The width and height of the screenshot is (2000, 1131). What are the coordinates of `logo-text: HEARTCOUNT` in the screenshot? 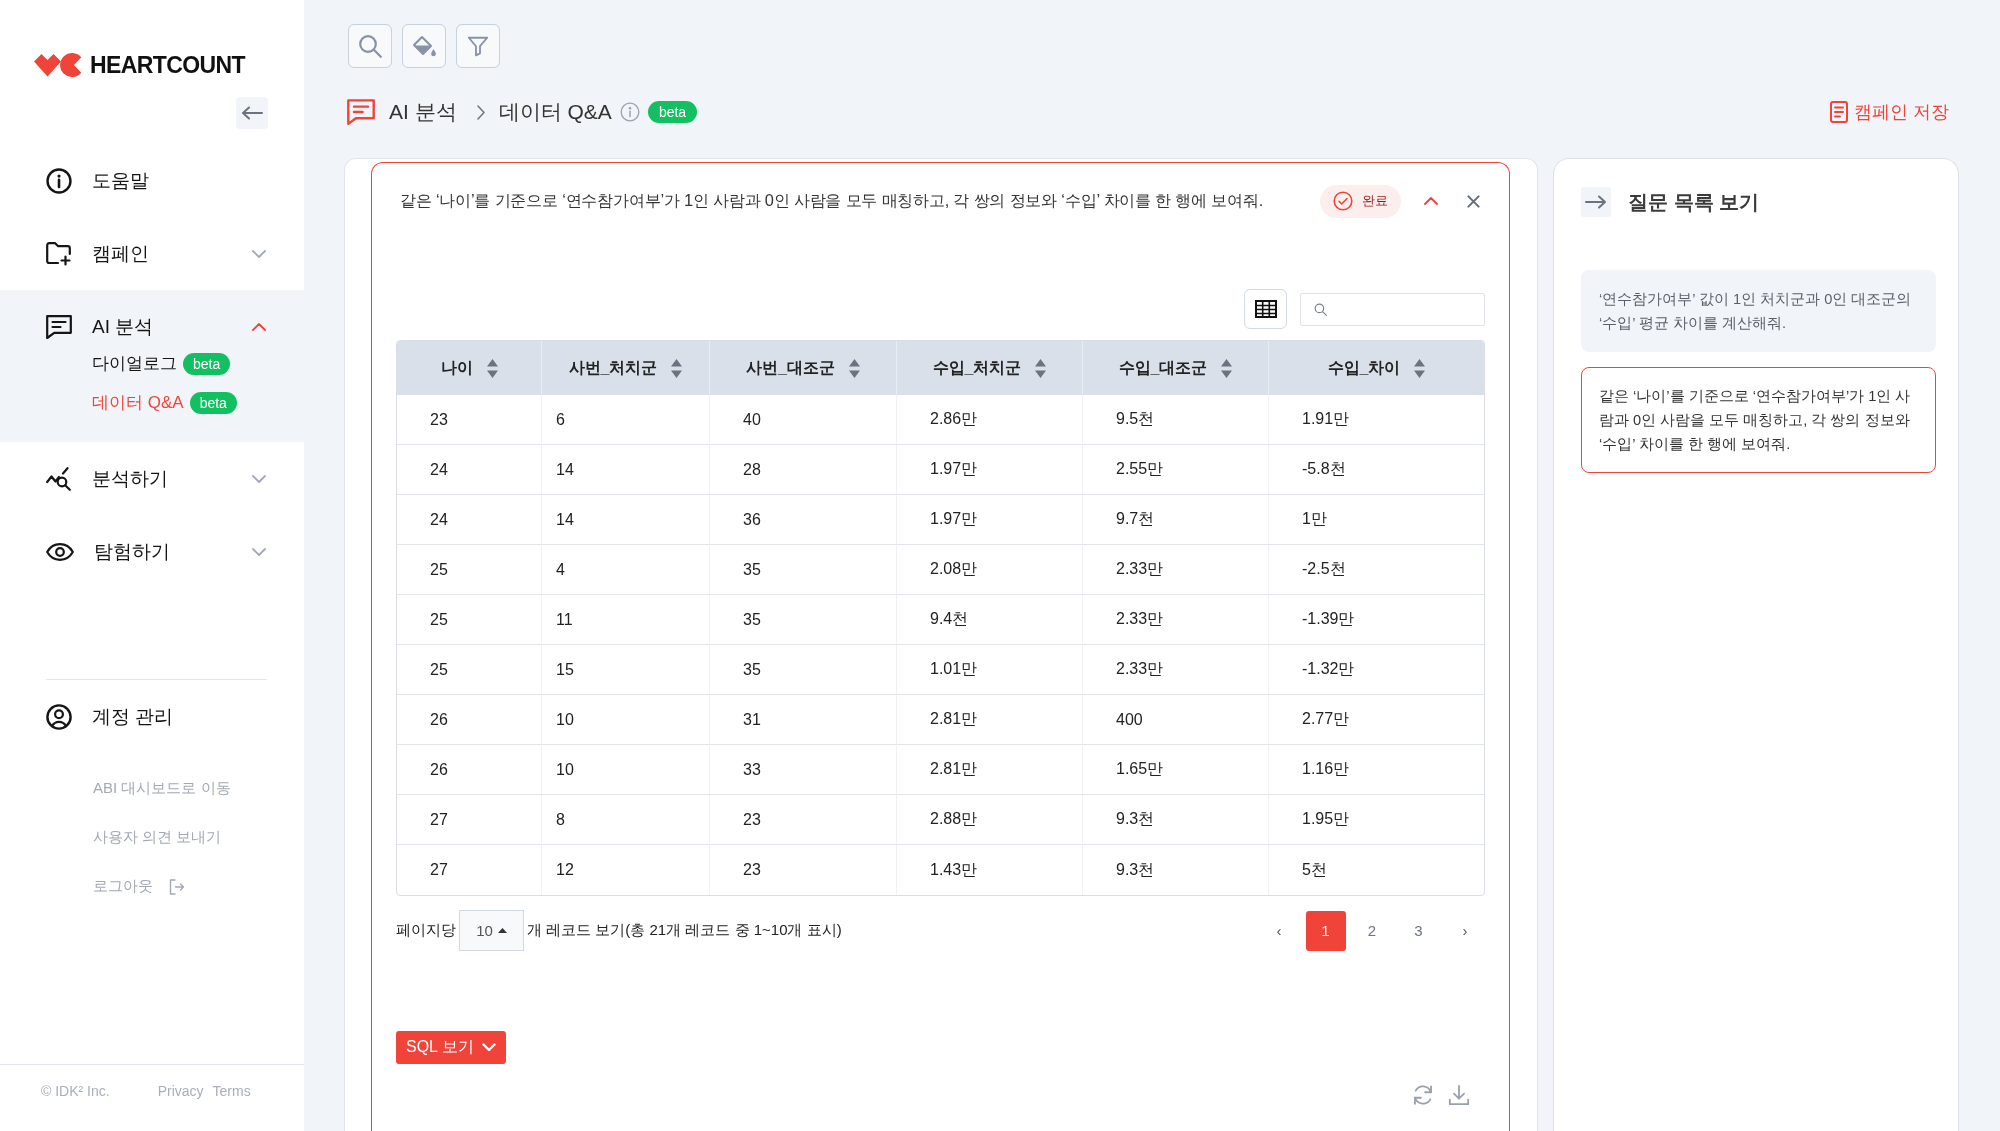 It's located at (167, 65).